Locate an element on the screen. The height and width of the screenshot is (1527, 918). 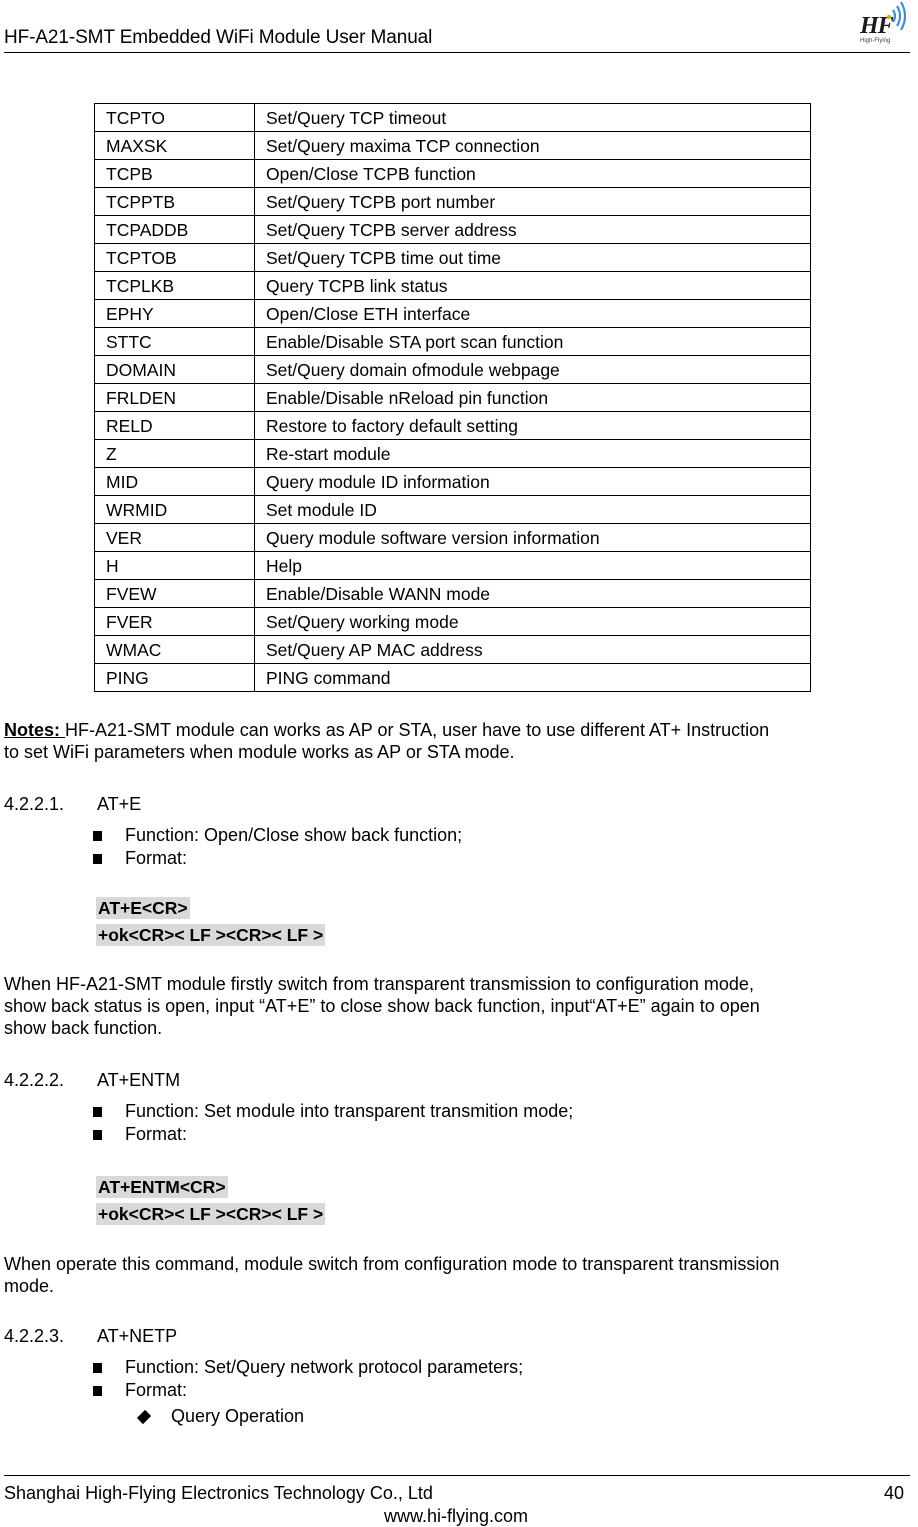
command-description-cell: Set/Query TCPB server address is located at coordinates (532, 229).